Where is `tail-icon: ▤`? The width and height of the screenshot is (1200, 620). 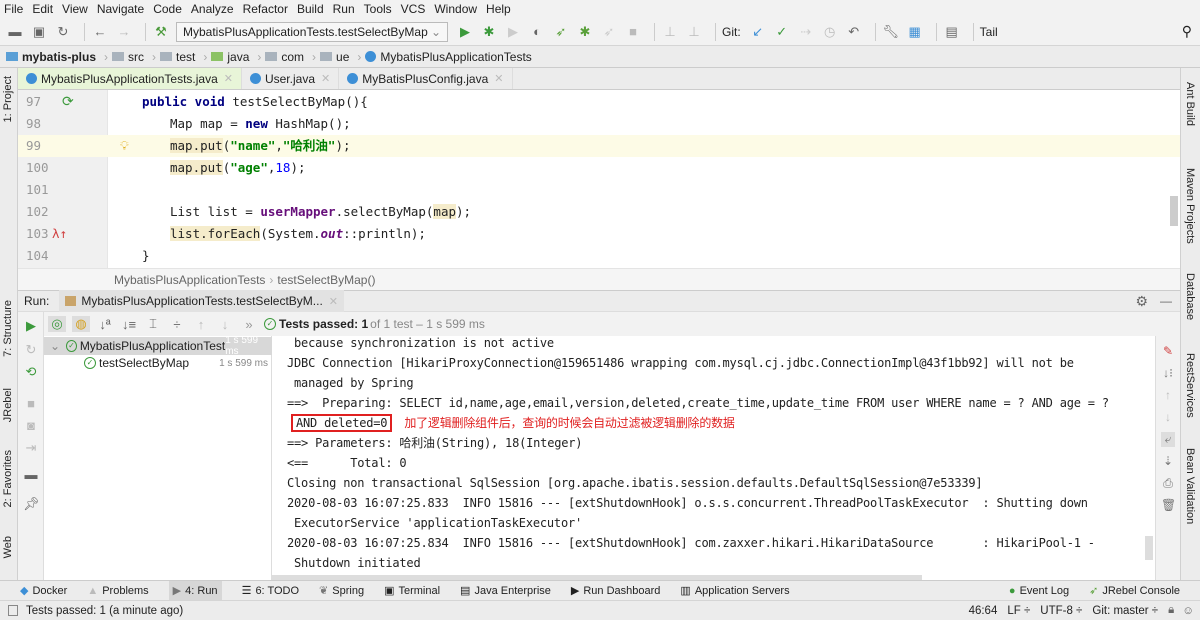 tail-icon: ▤ is located at coordinates (952, 32).